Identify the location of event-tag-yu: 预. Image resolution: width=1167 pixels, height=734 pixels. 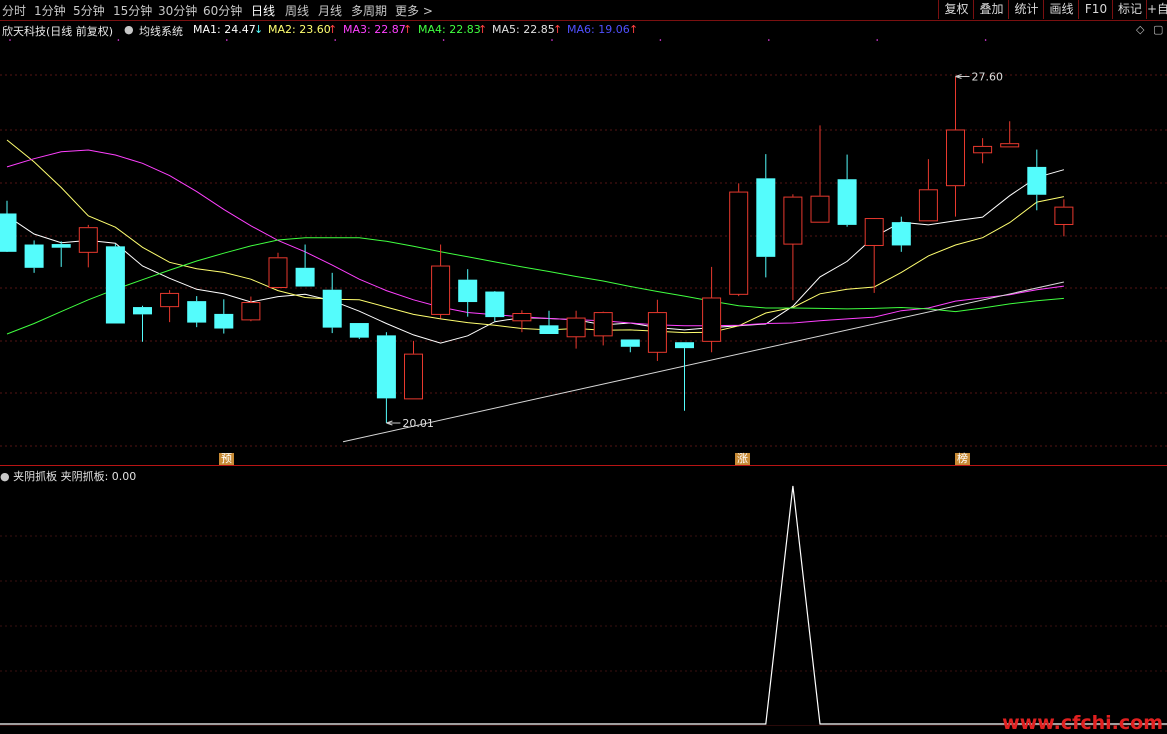
(226, 459).